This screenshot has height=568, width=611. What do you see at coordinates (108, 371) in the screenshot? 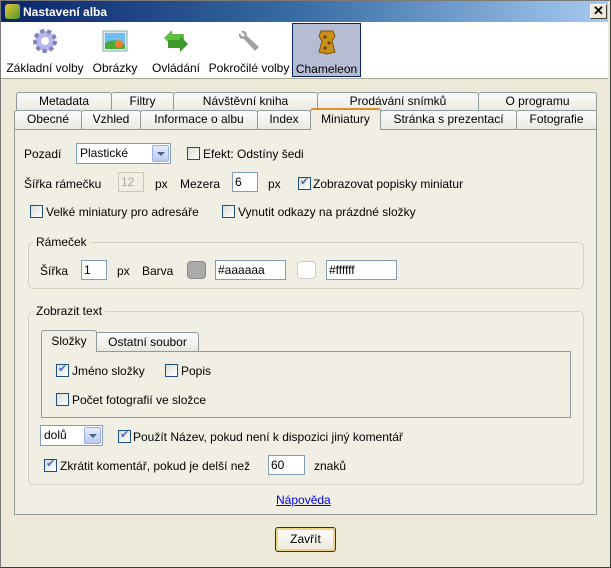
I see `folder-name-label: Jméno složky` at bounding box center [108, 371].